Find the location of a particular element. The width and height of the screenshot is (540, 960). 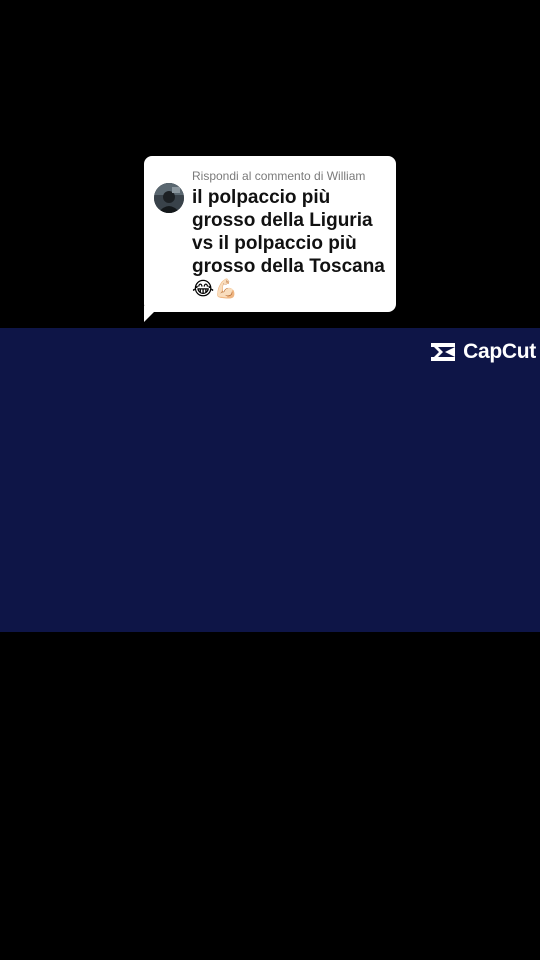

capcut-logo-icon is located at coordinates (443, 352).